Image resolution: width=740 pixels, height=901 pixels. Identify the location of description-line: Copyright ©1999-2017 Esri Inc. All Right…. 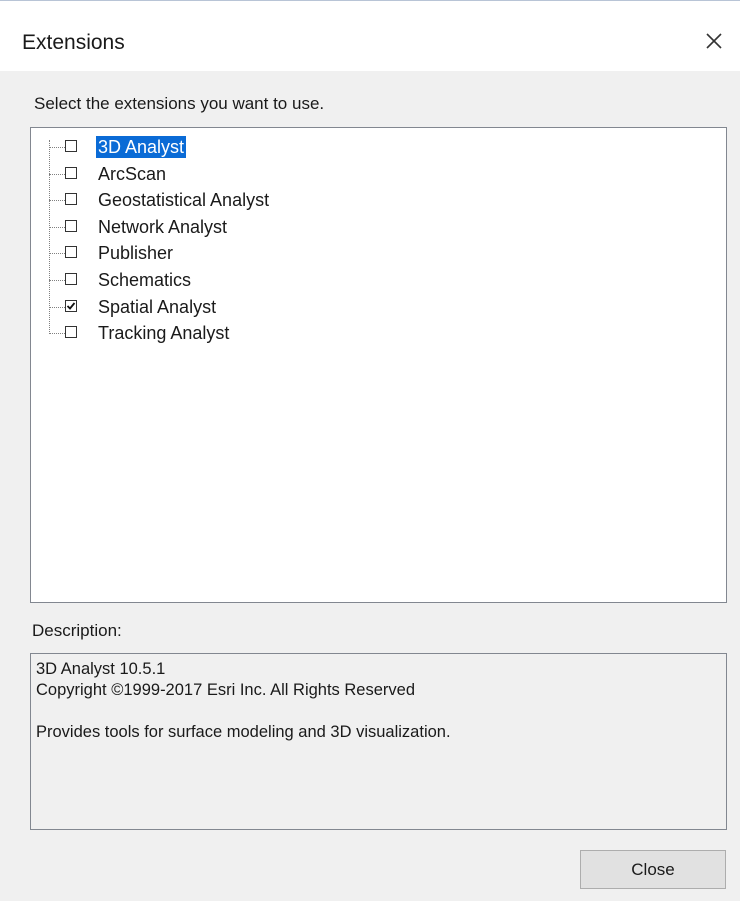
(226, 690).